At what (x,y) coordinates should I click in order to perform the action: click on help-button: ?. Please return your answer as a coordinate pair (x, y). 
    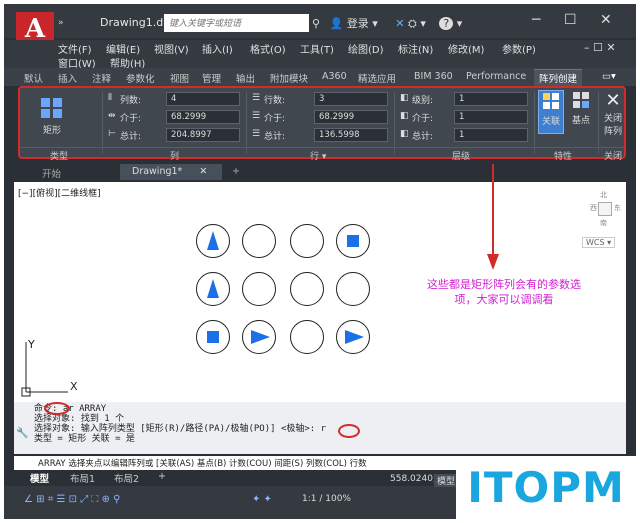
    Looking at the image, I should click on (446, 23).